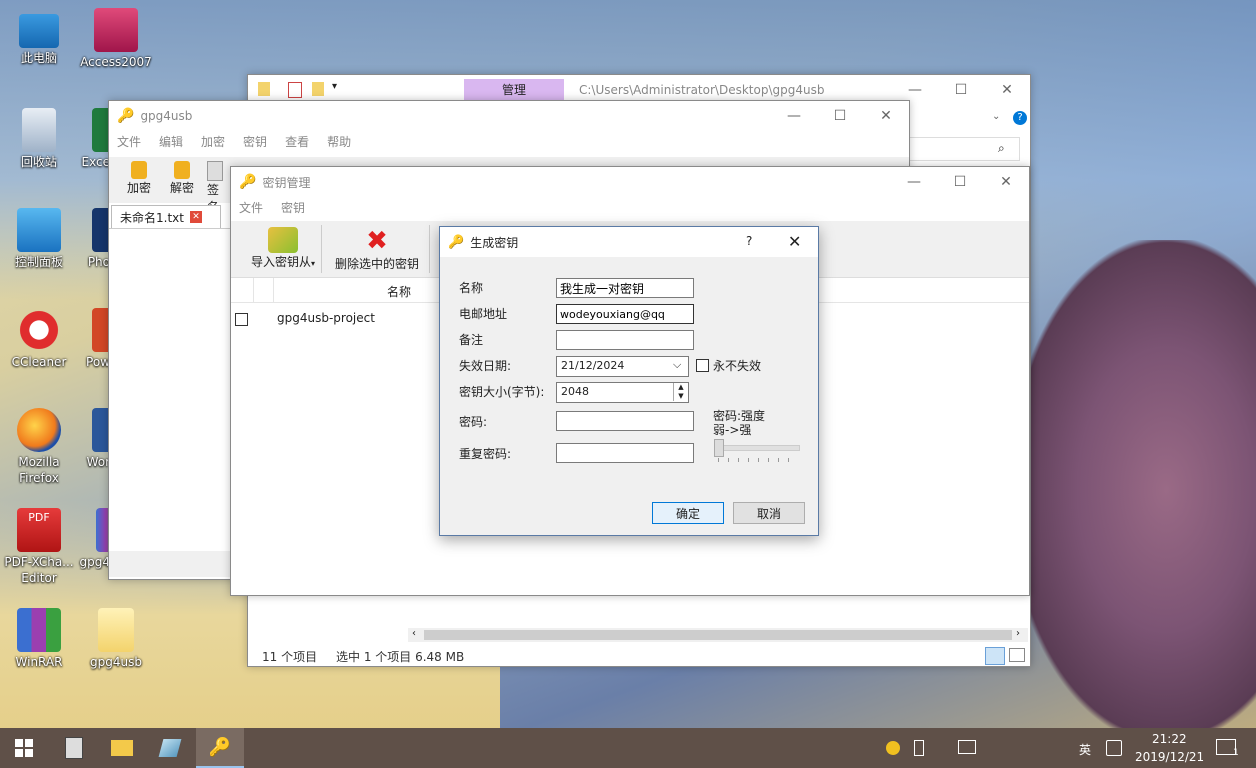 The width and height of the screenshot is (1256, 768). Describe the element at coordinates (39, 339) in the screenshot. I see `desktop-icon-ccleaner: CCleaner` at that location.